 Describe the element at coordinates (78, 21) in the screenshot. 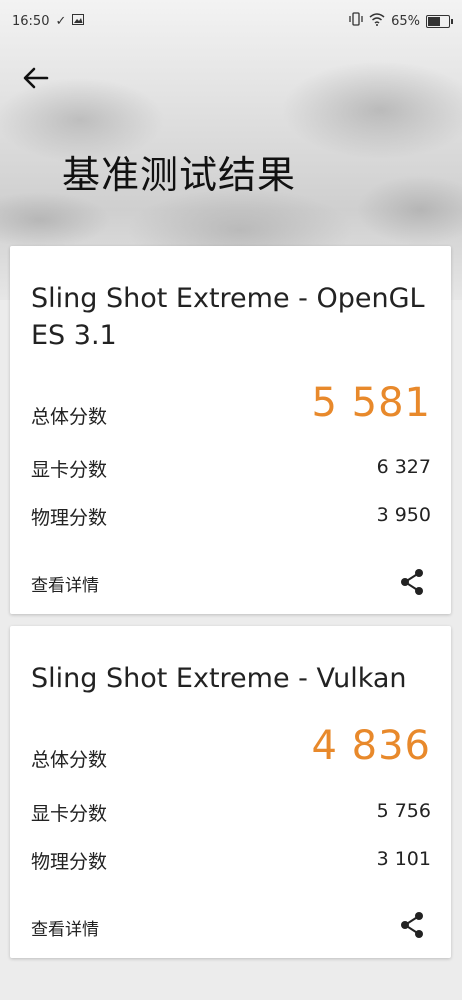

I see `image-icon` at that location.